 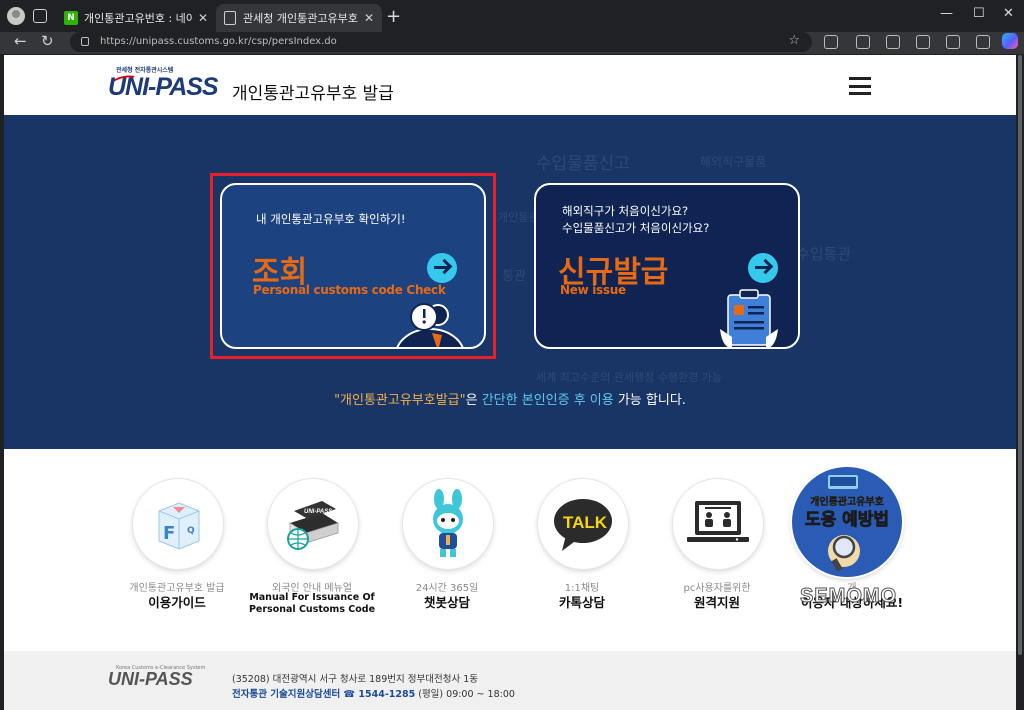 What do you see at coordinates (353, 266) in the screenshot?
I see `highlight-box` at bounding box center [353, 266].